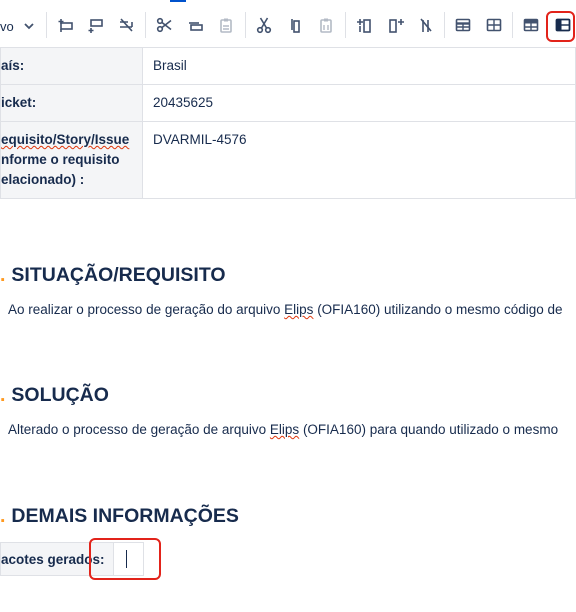 The width and height of the screenshot is (576, 612). What do you see at coordinates (295, 25) in the screenshot?
I see `copy-column-icon` at bounding box center [295, 25].